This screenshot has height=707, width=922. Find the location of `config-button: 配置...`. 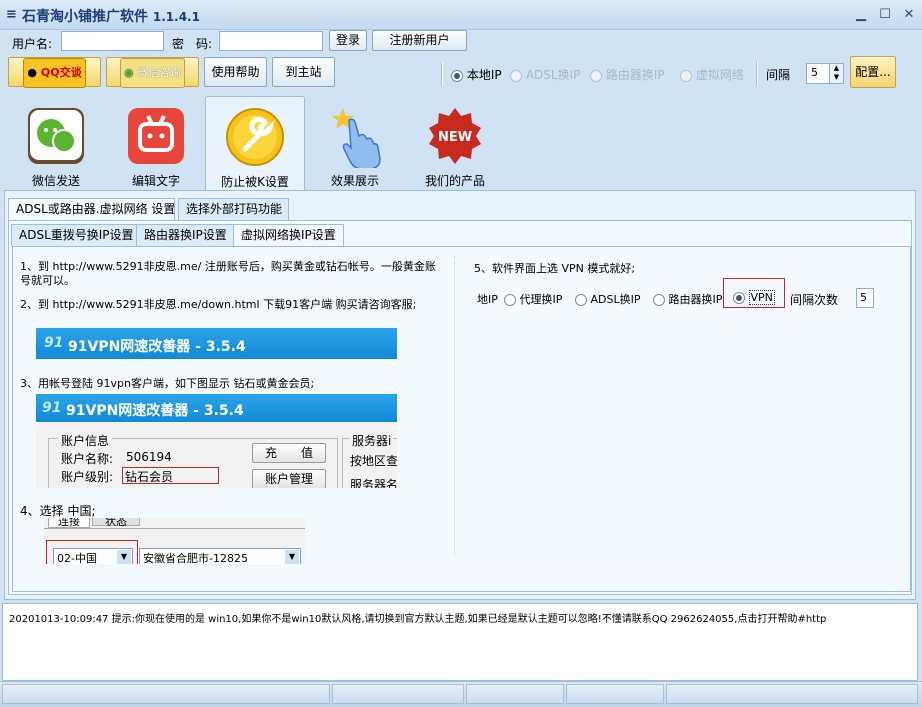

config-button: 配置... is located at coordinates (873, 72).